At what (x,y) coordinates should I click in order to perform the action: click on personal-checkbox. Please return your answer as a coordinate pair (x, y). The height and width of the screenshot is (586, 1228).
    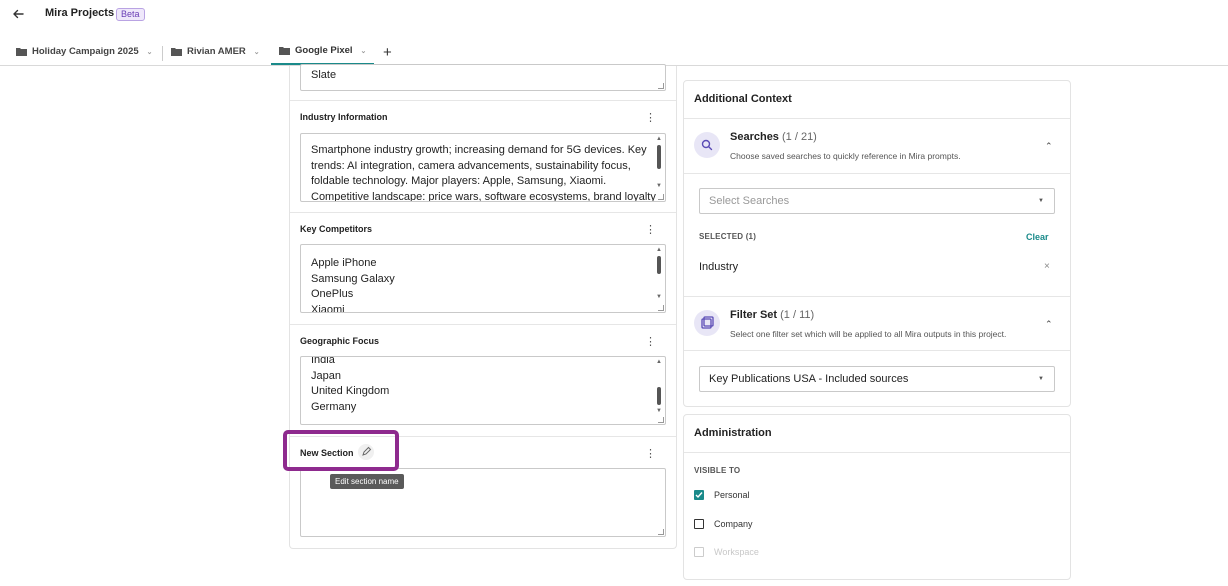
    Looking at the image, I should click on (699, 495).